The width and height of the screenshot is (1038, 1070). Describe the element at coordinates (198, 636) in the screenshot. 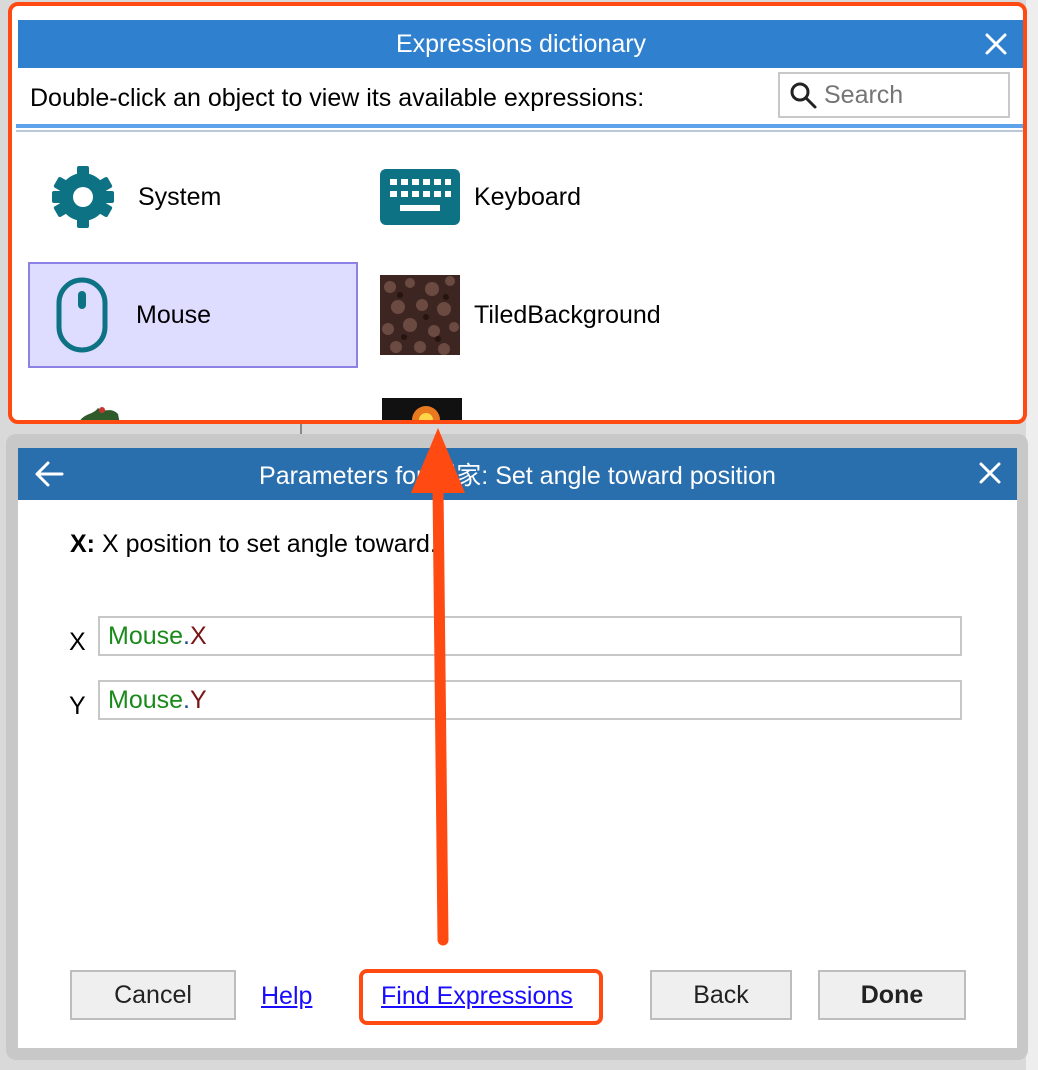

I see `param-x-property-token: X` at that location.